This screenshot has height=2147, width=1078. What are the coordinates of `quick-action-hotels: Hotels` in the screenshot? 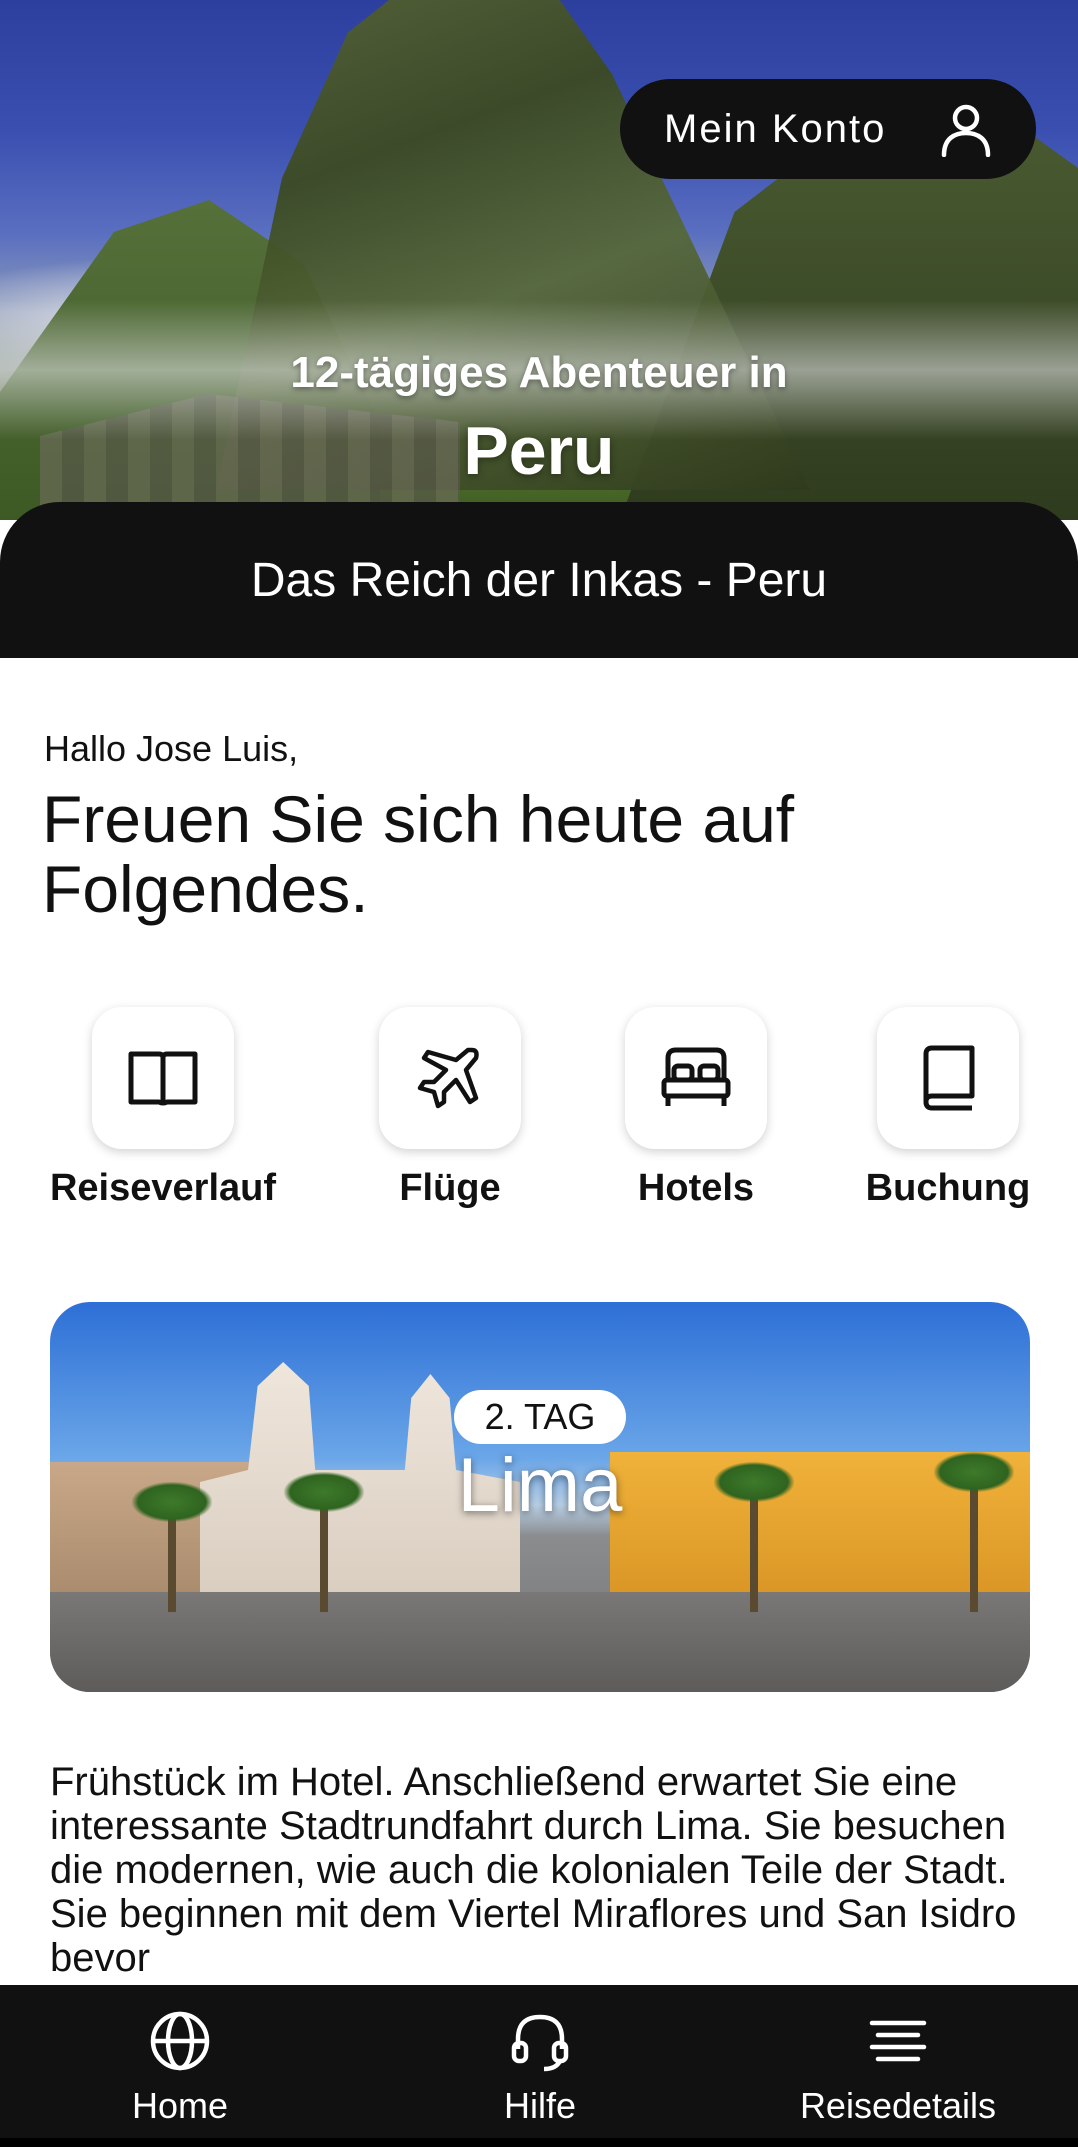 It's located at (696, 1108).